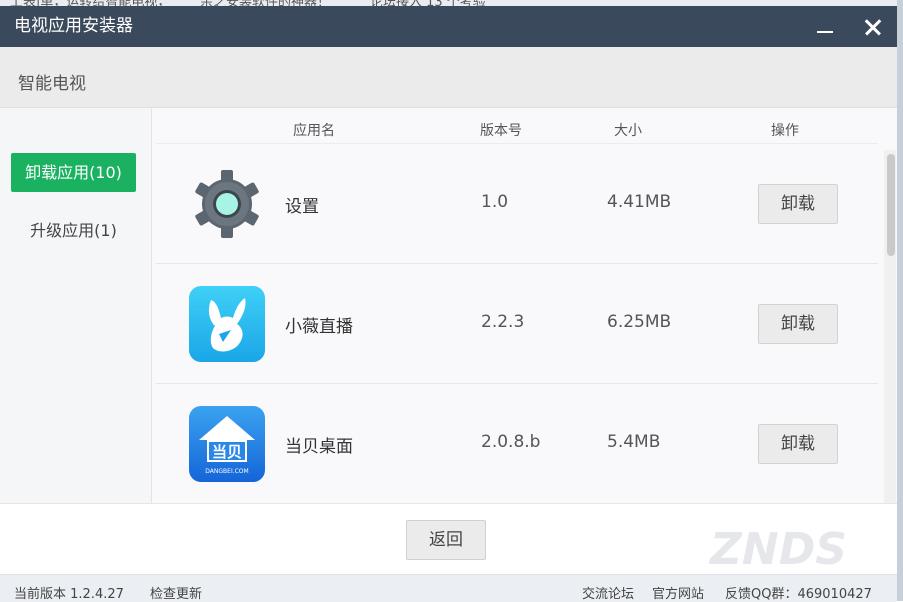  I want to click on title-bar: 电视应用安装器, so click(448, 26).